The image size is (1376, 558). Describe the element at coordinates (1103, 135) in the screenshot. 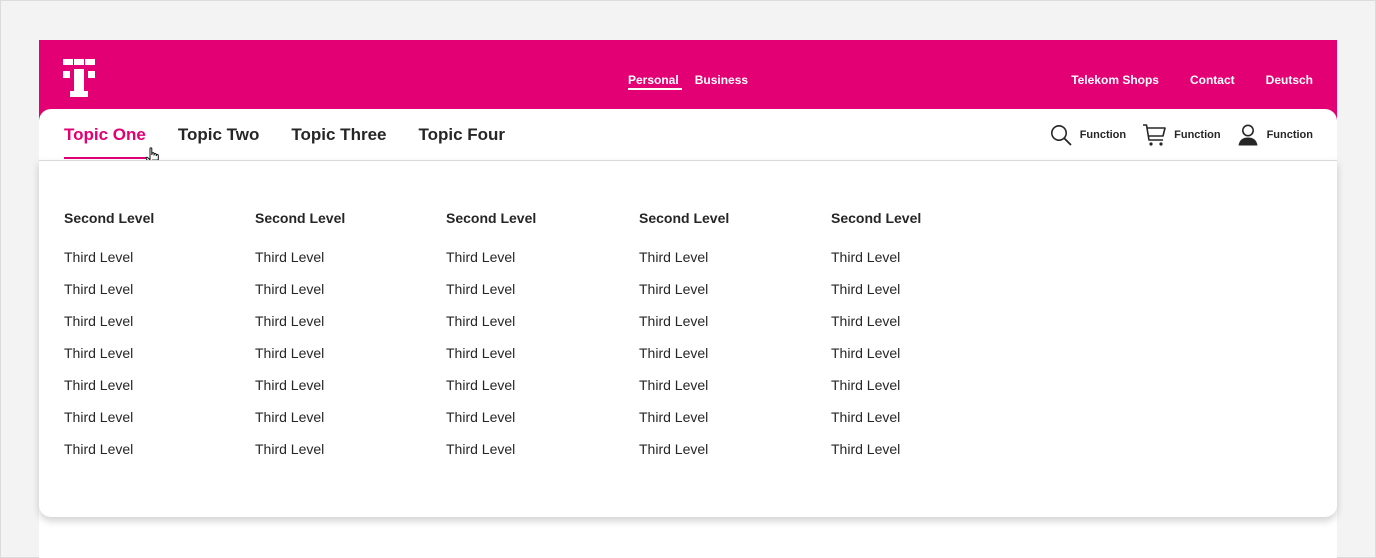

I see `search-function-label: Function` at that location.